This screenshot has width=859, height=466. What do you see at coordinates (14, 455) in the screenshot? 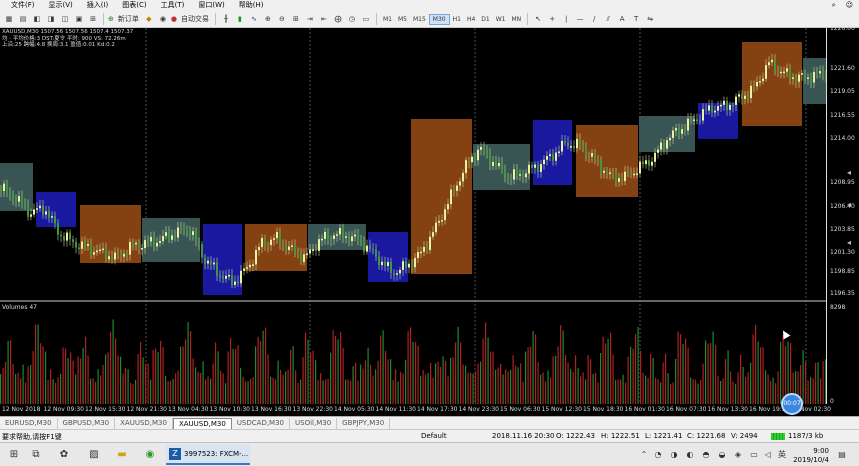
I see `start-icon: ⊞` at bounding box center [14, 455].